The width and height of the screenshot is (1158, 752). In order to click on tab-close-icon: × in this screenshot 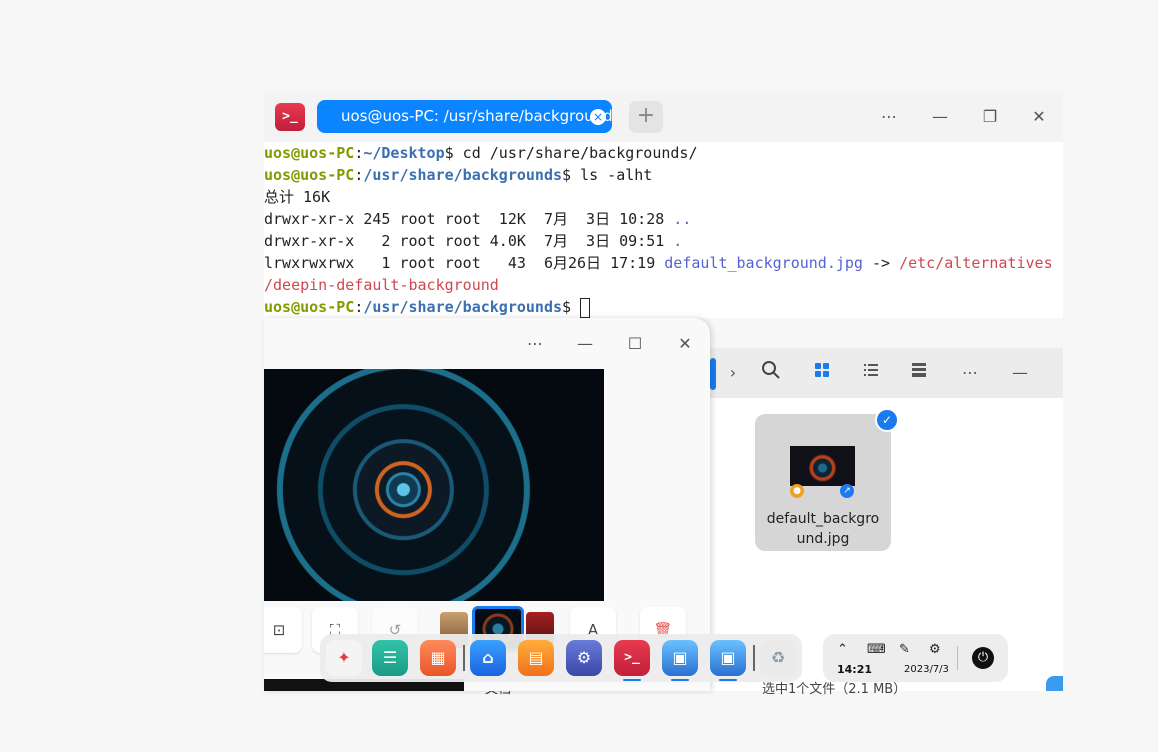, I will do `click(598, 117)`.